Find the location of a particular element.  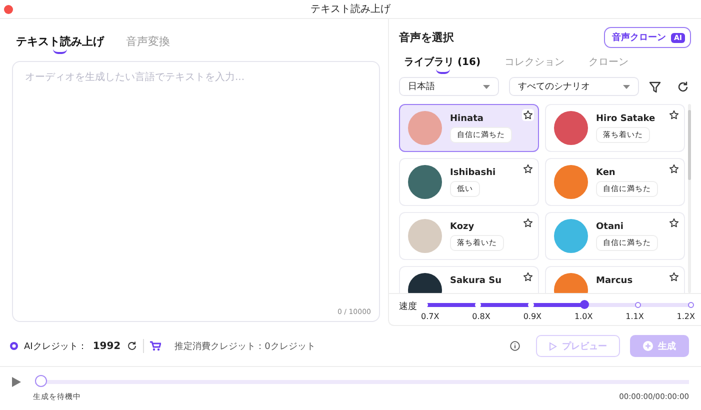

voice-name: Marcus is located at coordinates (614, 281).